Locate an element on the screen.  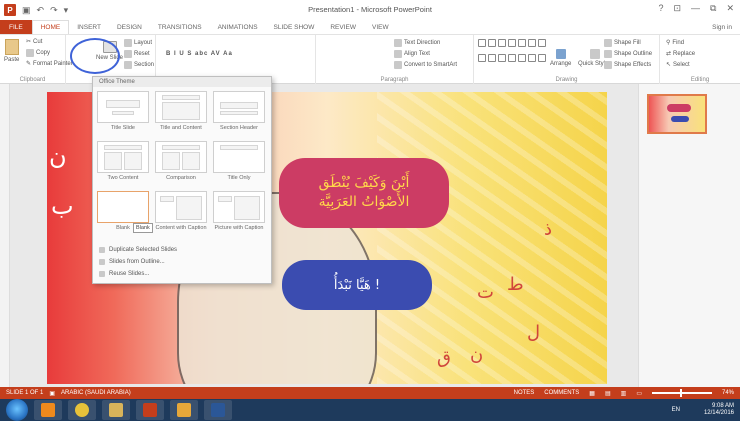
layout-picture-caption: Picture with Caption is located at coordinates (239, 211).